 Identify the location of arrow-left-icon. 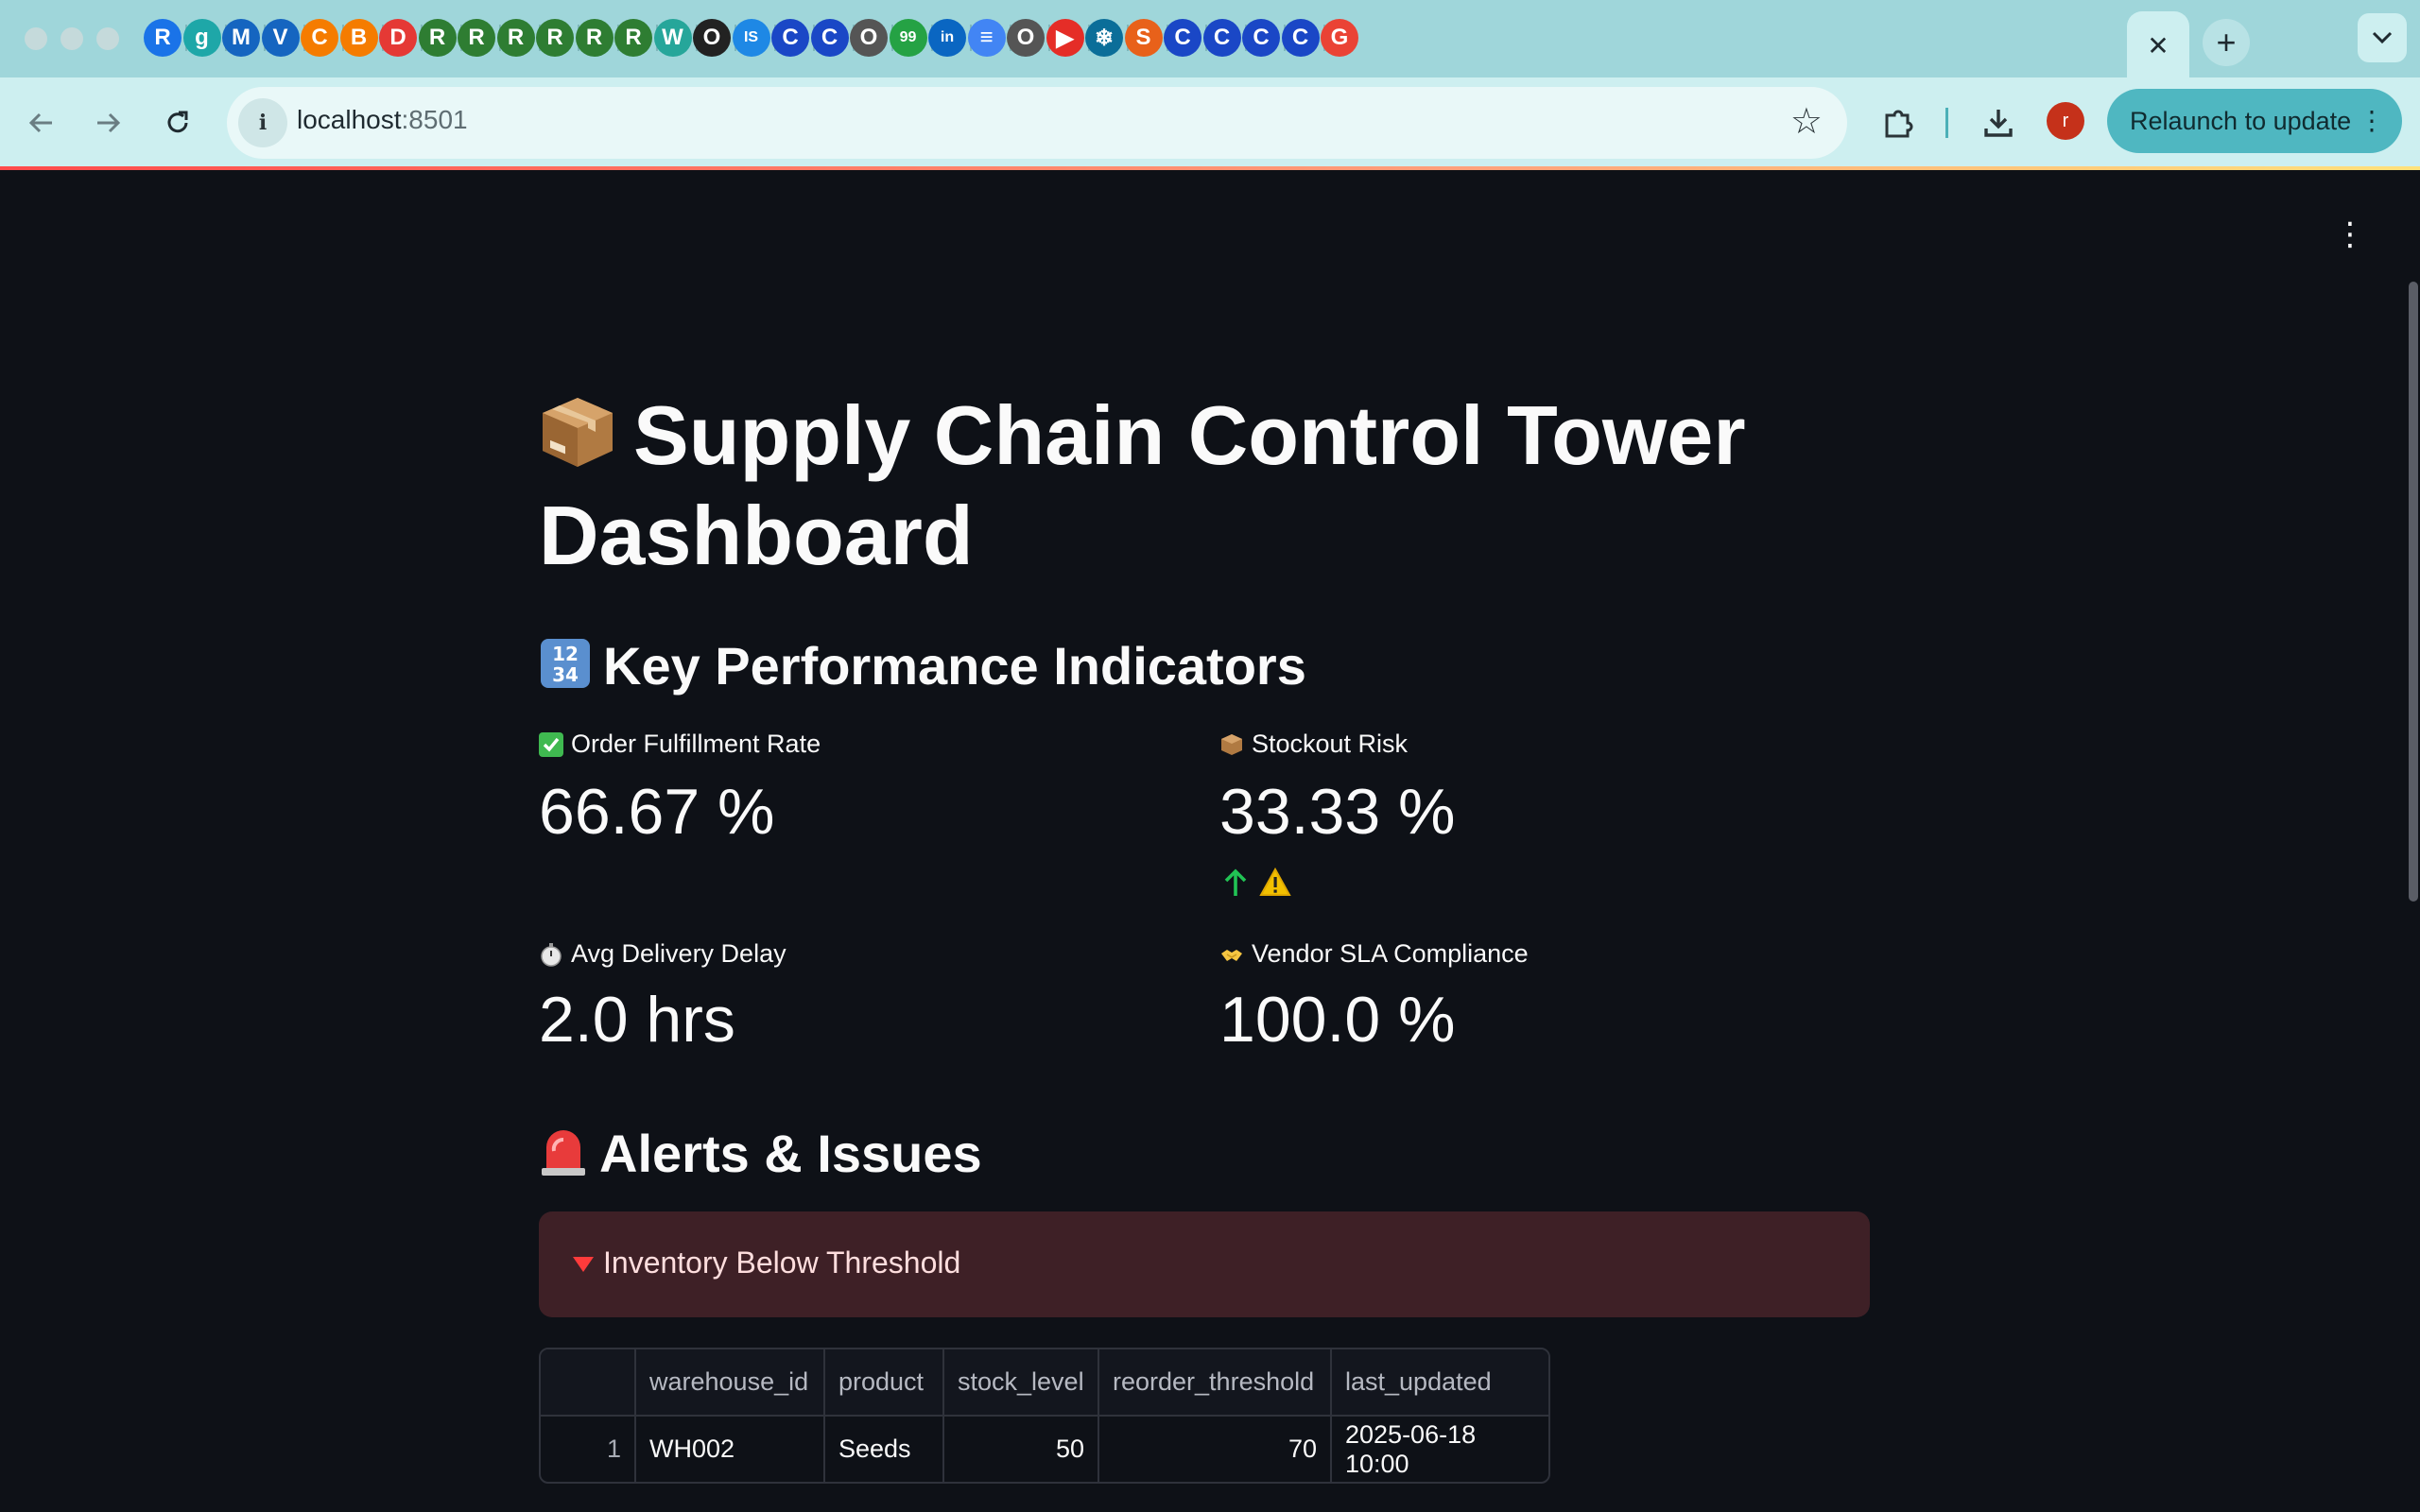
(40, 122).